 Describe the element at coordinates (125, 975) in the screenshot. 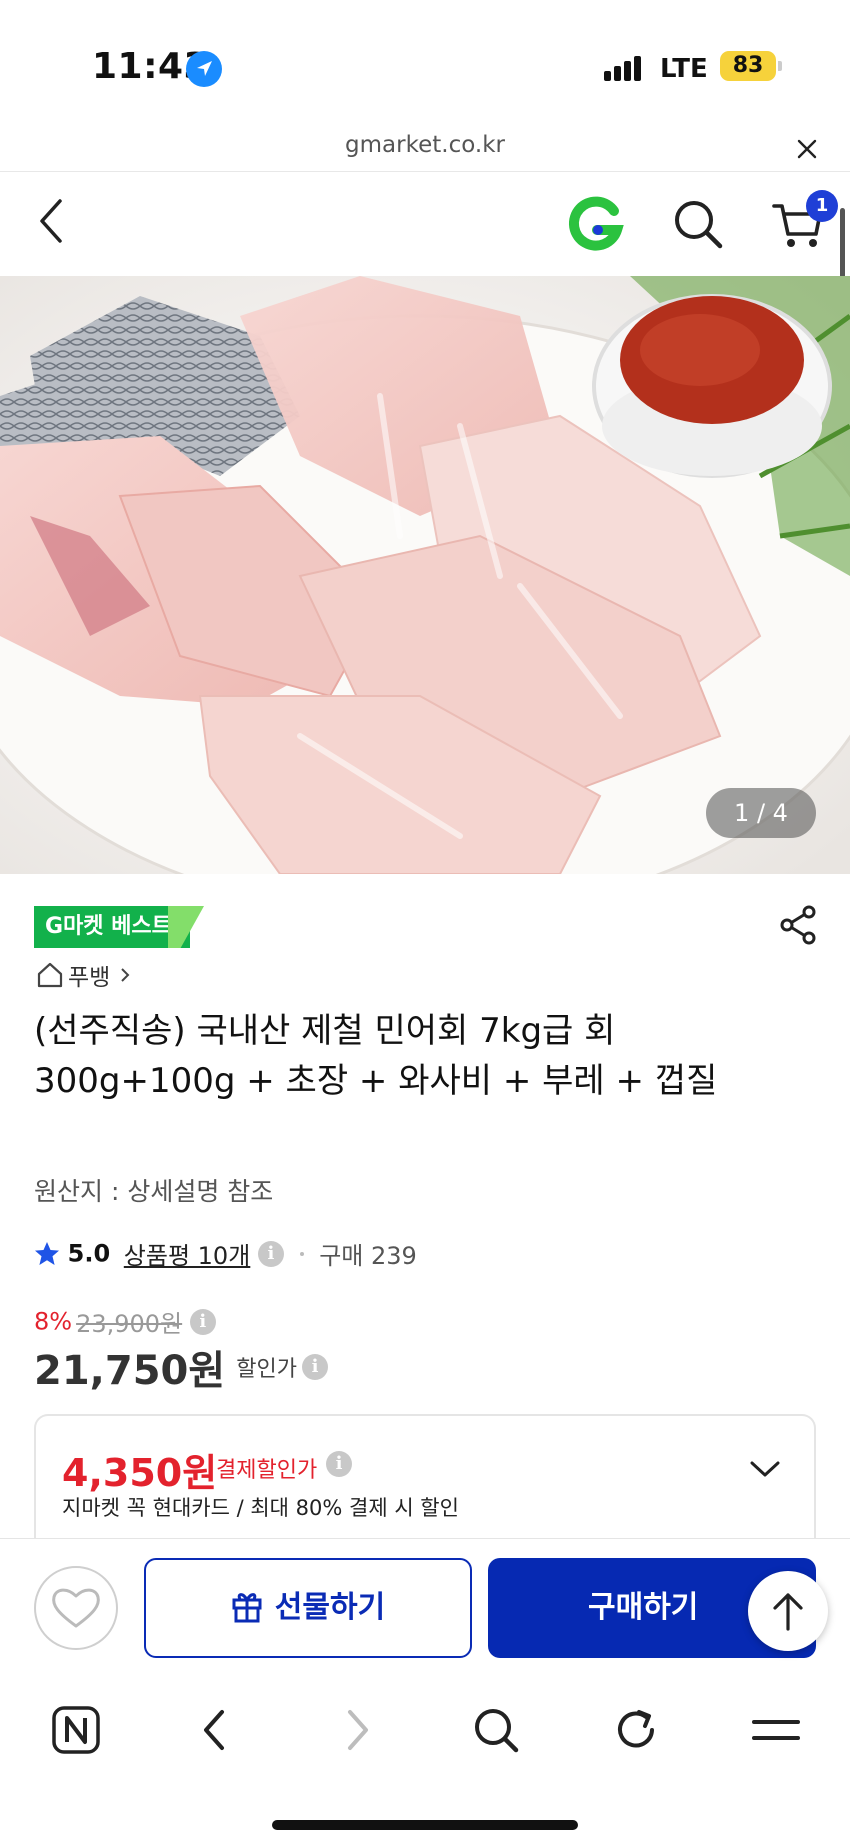

I see `chevron-right-icon` at that location.